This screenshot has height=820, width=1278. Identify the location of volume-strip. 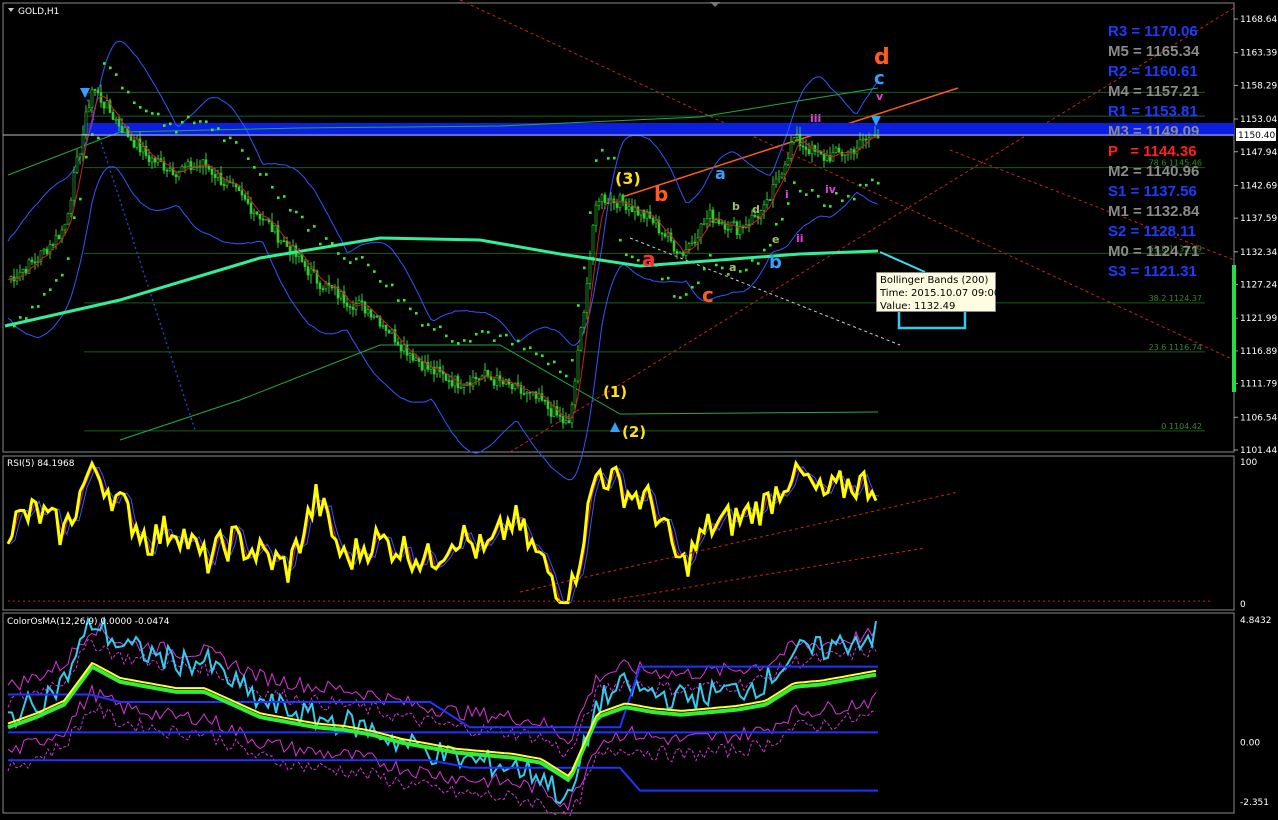
(1234, 328).